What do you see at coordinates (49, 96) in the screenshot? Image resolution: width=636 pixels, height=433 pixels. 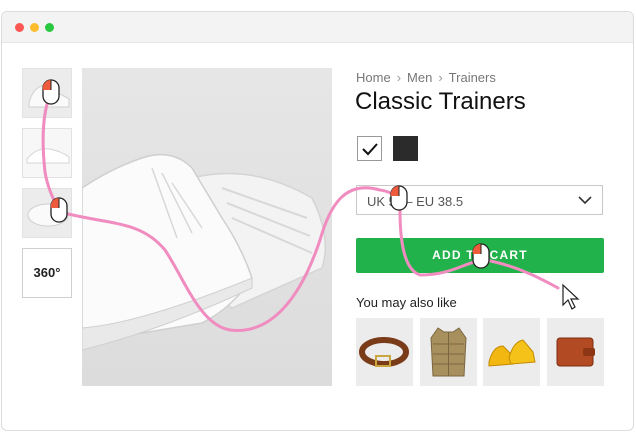 I see `shoe-thumb-icon` at bounding box center [49, 96].